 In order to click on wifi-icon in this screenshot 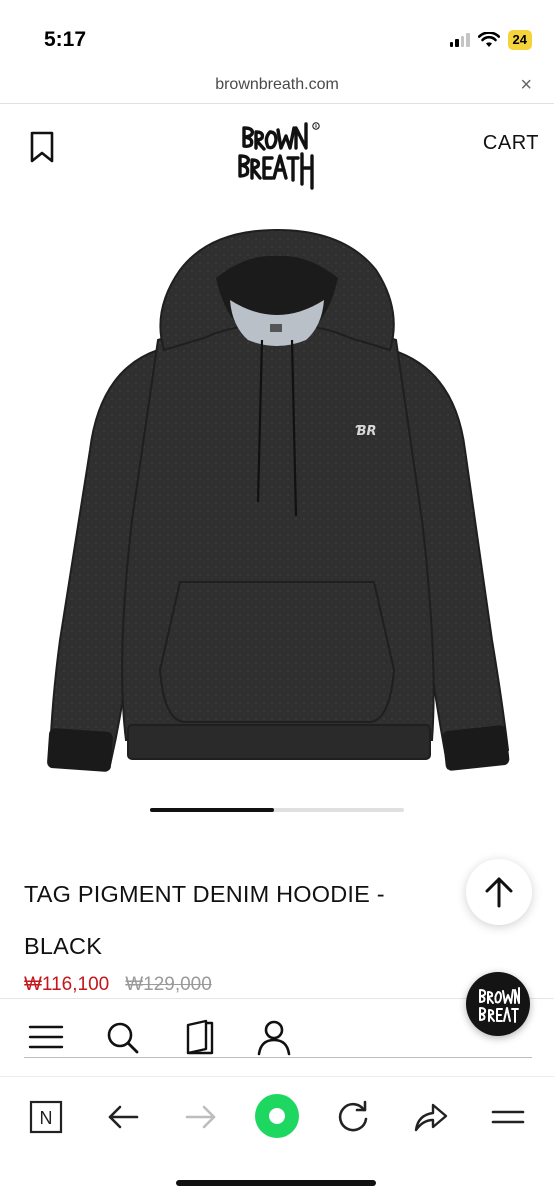, I will do `click(488, 39)`.